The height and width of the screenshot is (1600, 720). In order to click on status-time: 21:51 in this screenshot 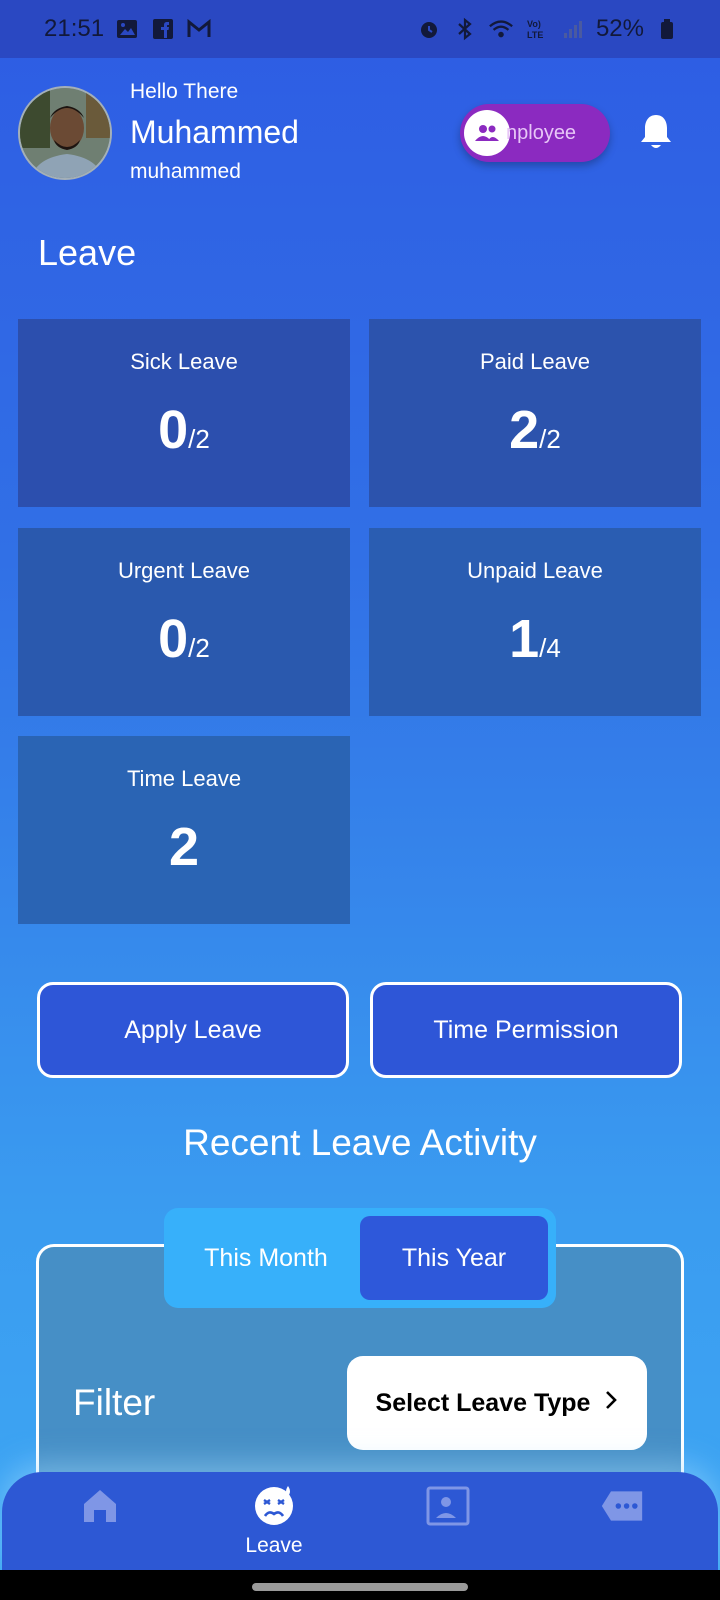, I will do `click(74, 28)`.